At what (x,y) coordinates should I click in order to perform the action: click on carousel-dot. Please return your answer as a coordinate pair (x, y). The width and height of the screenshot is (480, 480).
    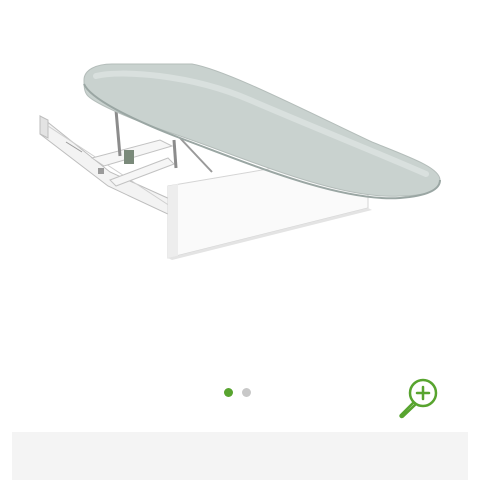
    Looking at the image, I should click on (246, 392).